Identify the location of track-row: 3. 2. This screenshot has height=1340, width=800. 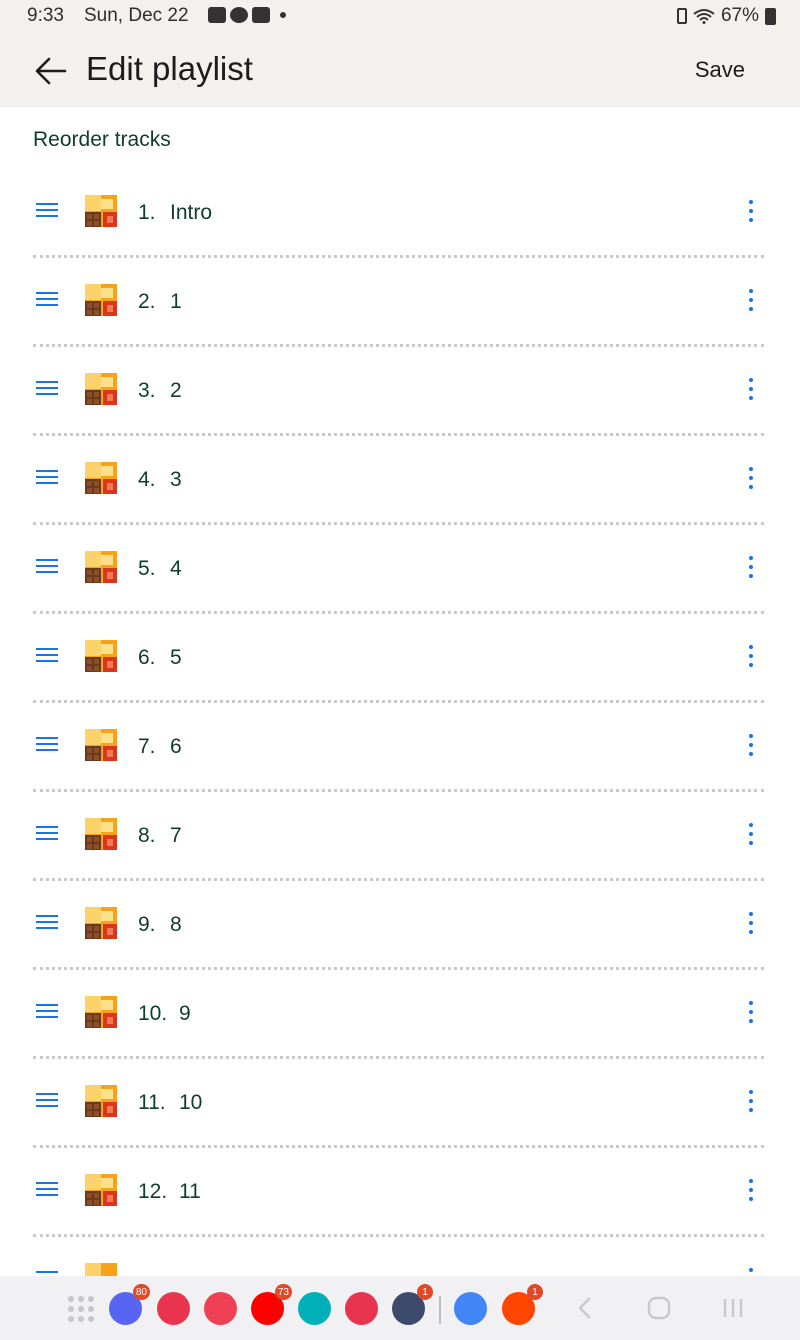
(400, 391).